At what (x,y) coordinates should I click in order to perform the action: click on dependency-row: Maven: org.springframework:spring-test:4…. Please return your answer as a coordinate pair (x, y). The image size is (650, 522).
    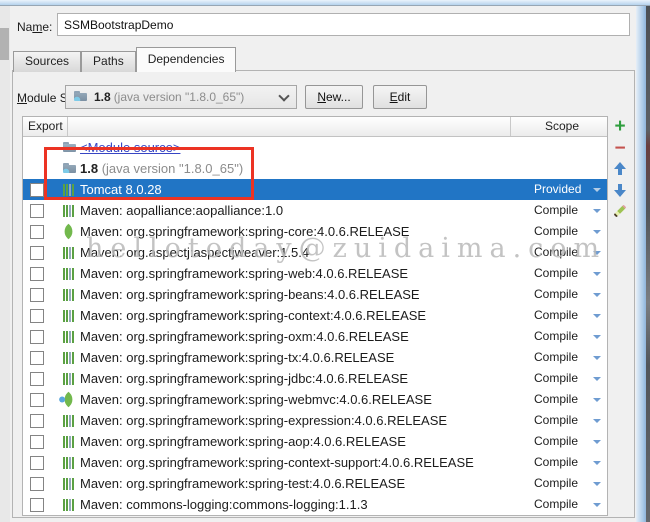
    Looking at the image, I should click on (315, 483).